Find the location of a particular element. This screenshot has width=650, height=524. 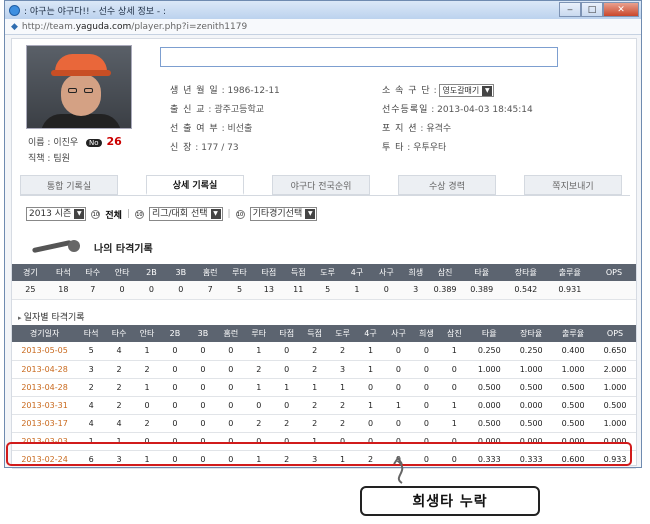

window-title: : 야구는 야구다!! - 선수 상세 정보 - : is located at coordinates (95, 11).